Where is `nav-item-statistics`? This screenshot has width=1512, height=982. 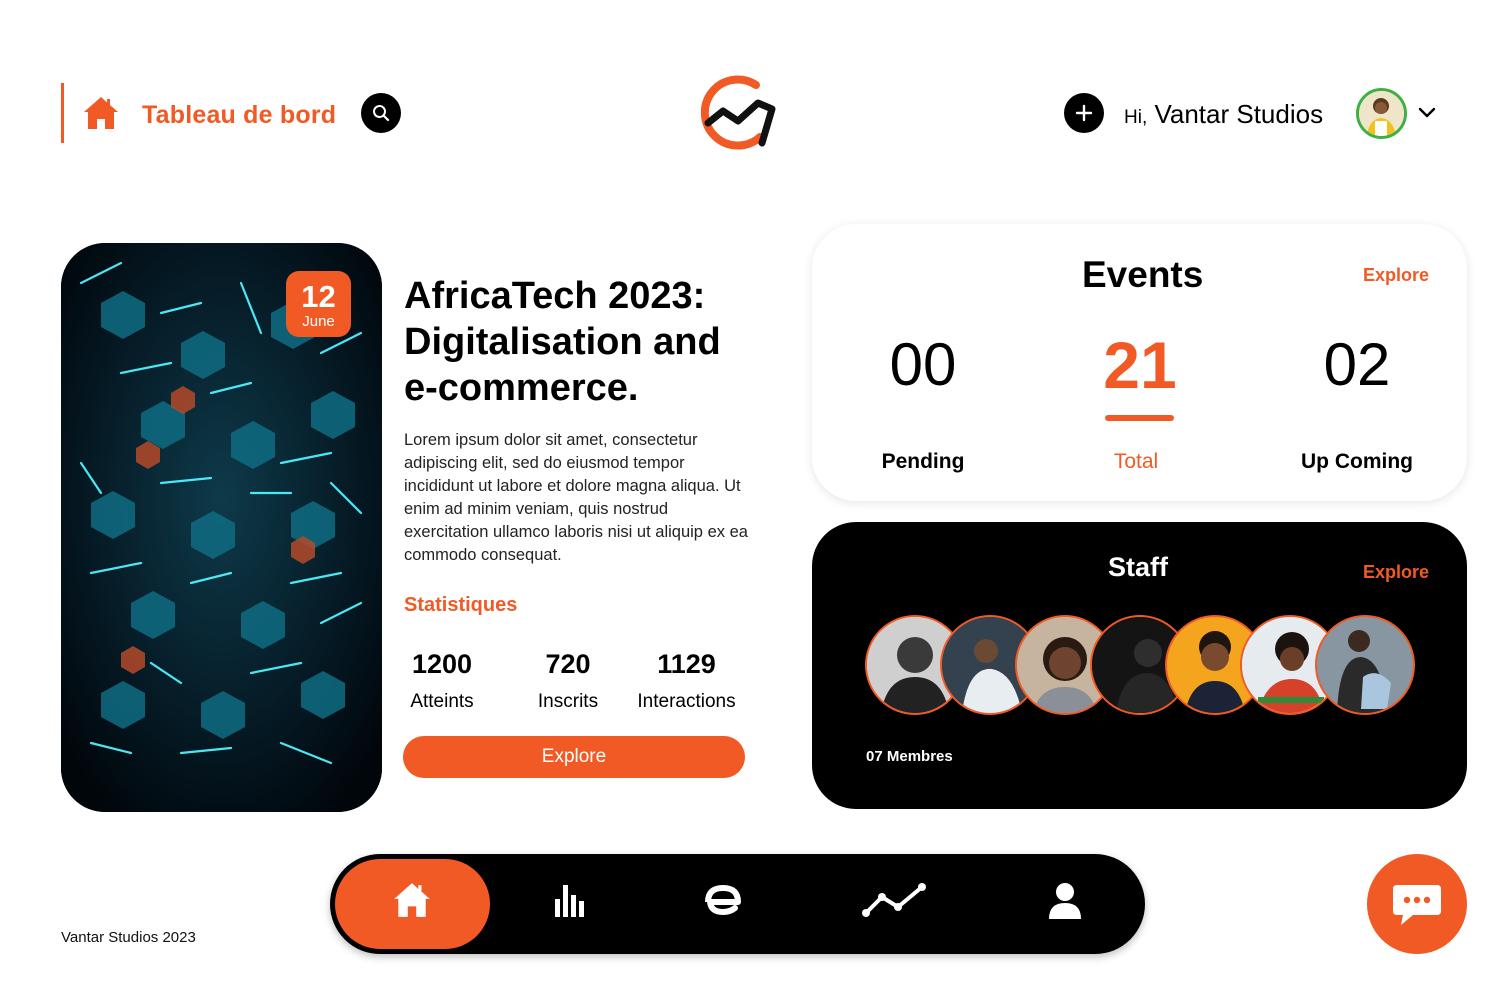
nav-item-statistics is located at coordinates (570, 900).